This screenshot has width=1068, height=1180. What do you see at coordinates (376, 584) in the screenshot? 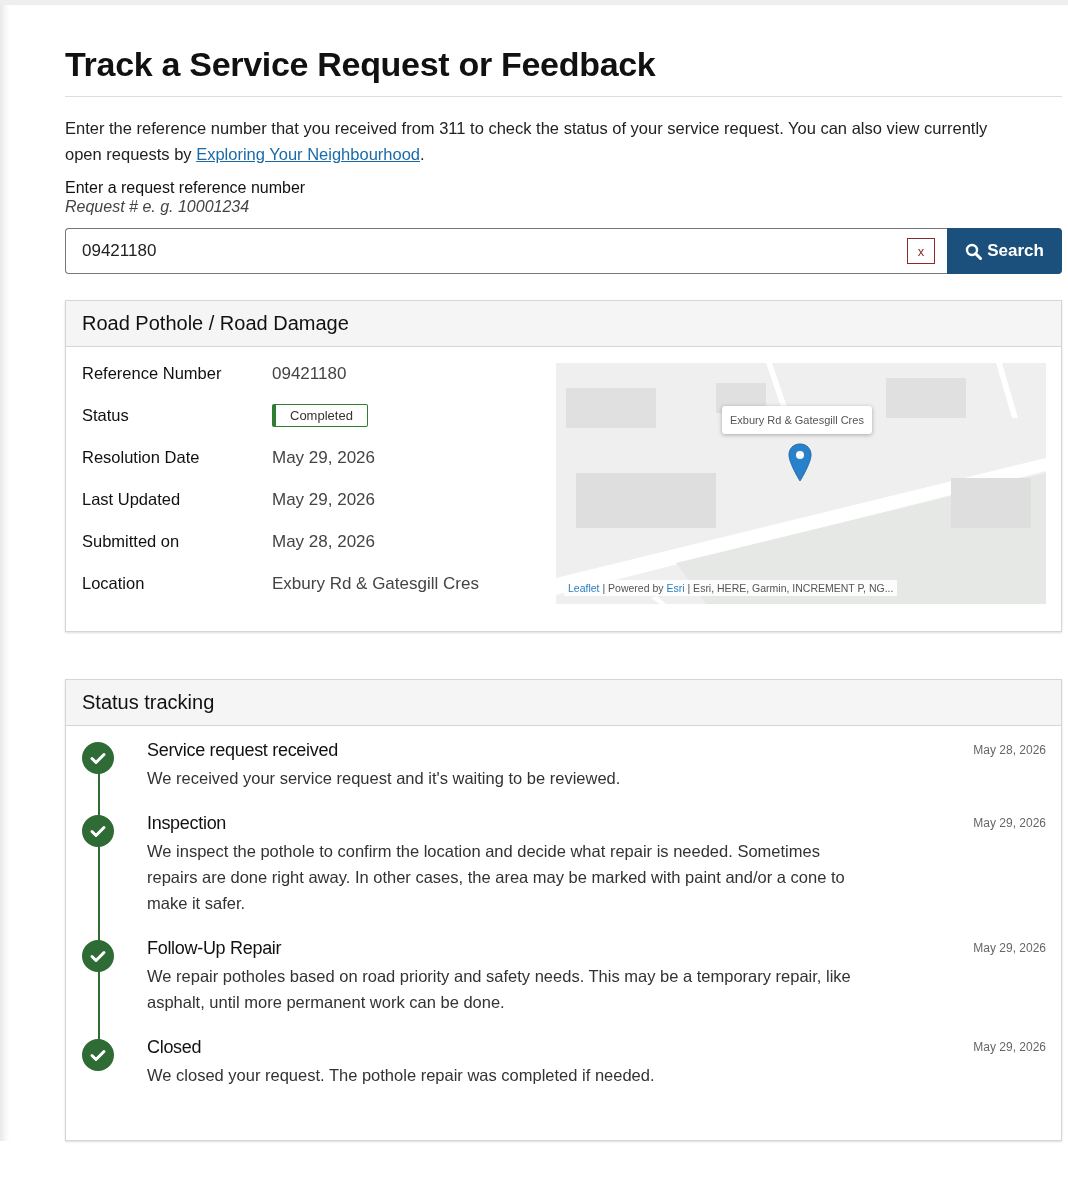
I see `field-value: Exbury Rd & Gatesgill Cres` at bounding box center [376, 584].